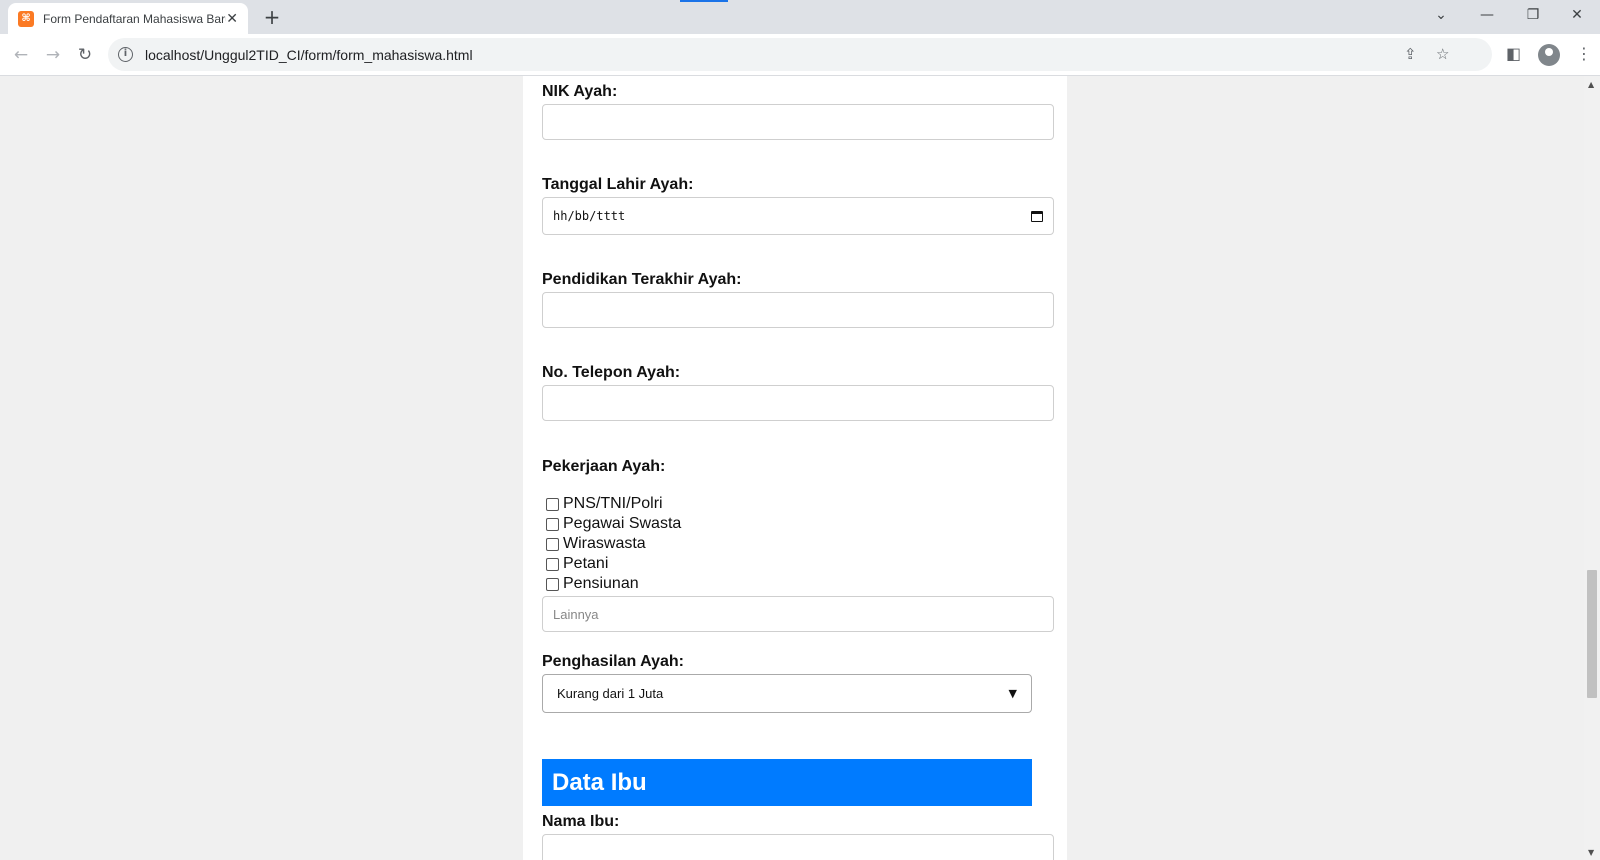 This screenshot has width=1600, height=860. I want to click on minimize-button: —, so click(1487, 15).